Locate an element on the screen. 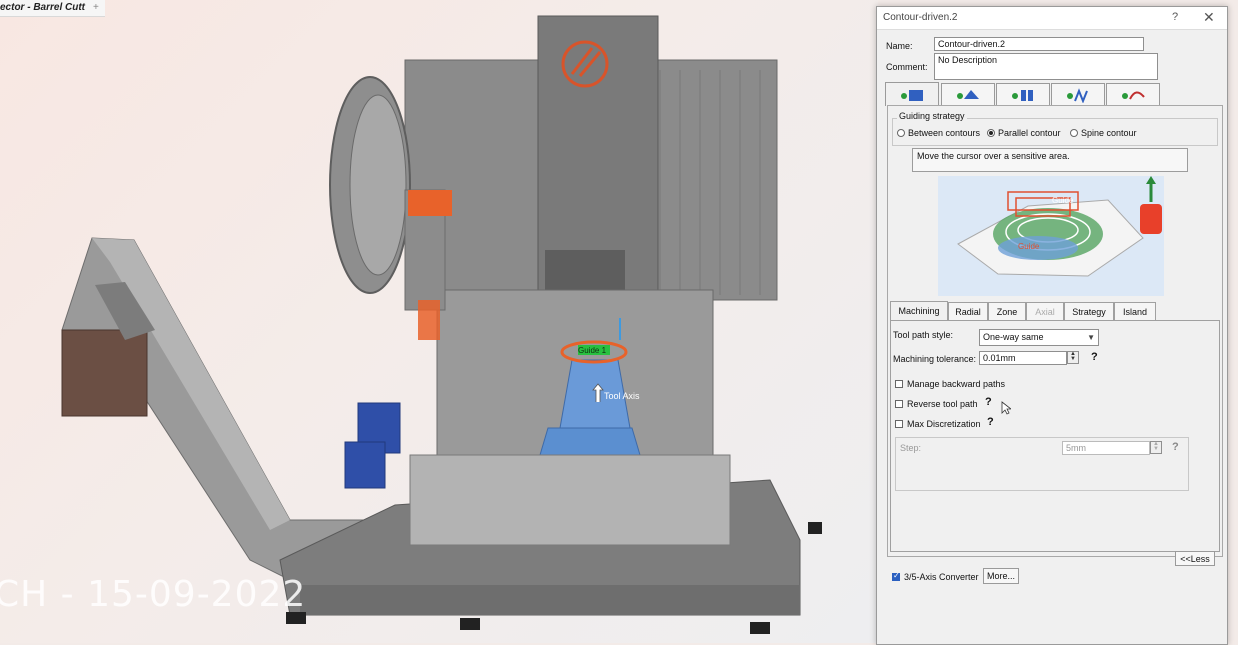 This screenshot has height=645, width=1238. tool-tab-icon is located at coordinates (1022, 95).